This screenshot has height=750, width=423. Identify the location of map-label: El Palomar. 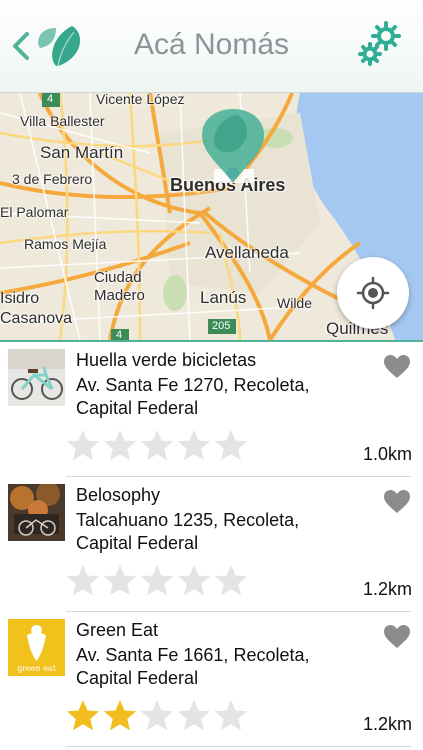
(34, 212).